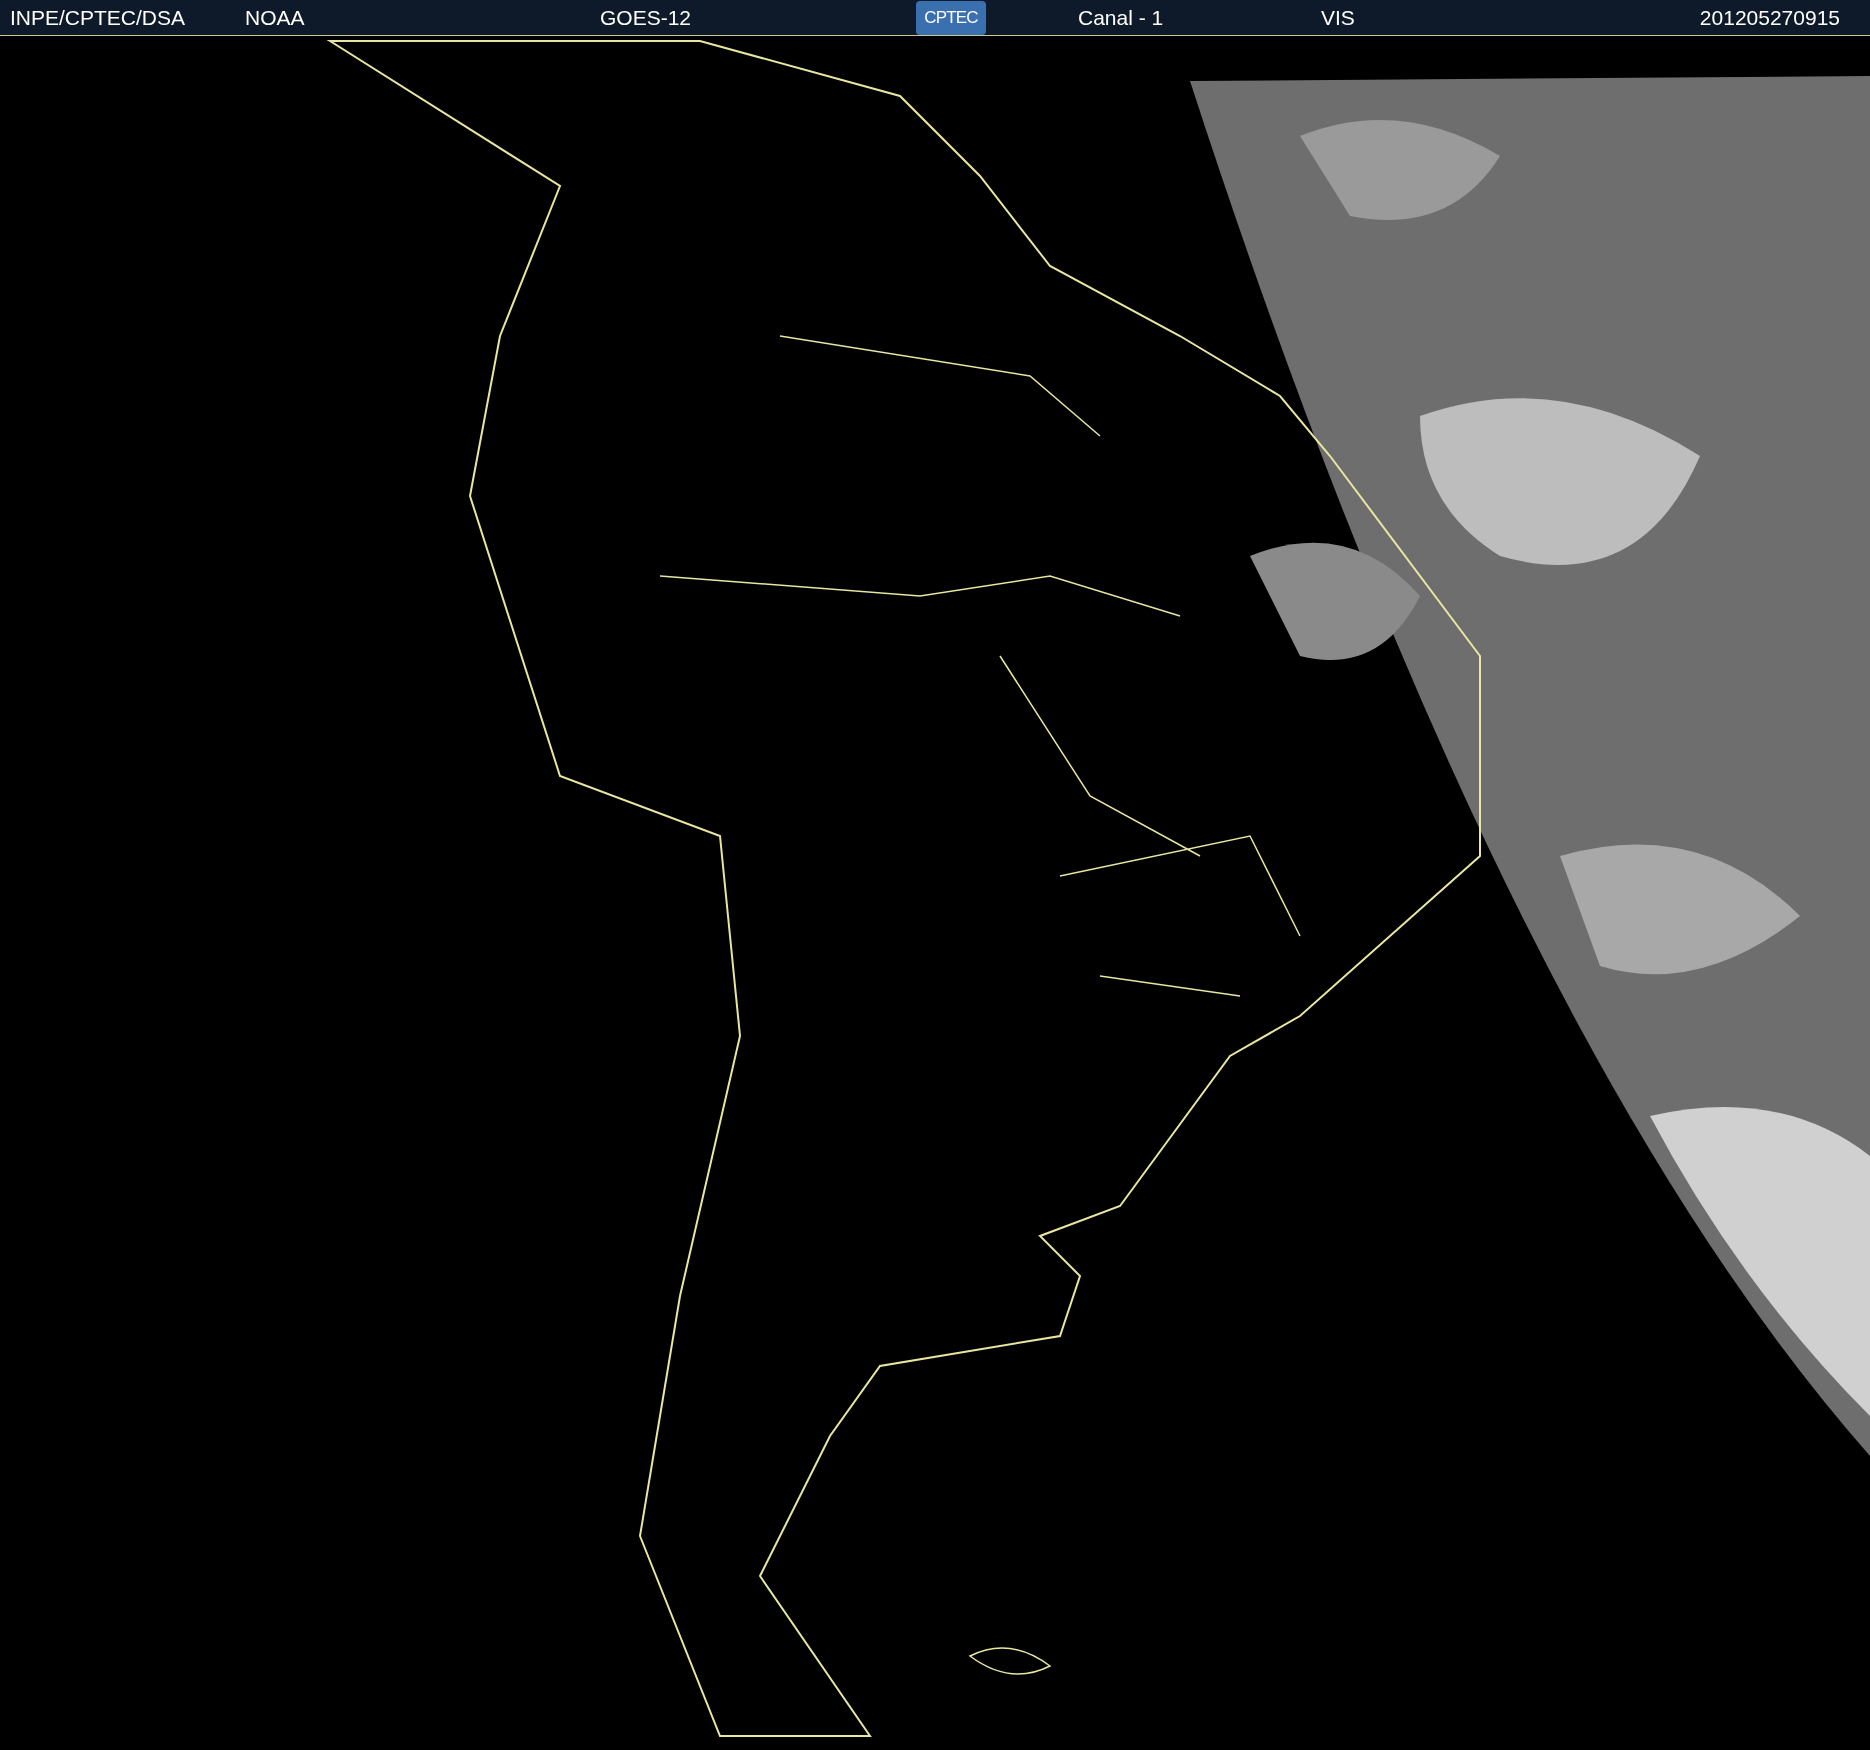 The width and height of the screenshot is (1870, 1750). I want to click on band-label: VIS, so click(1338, 17).